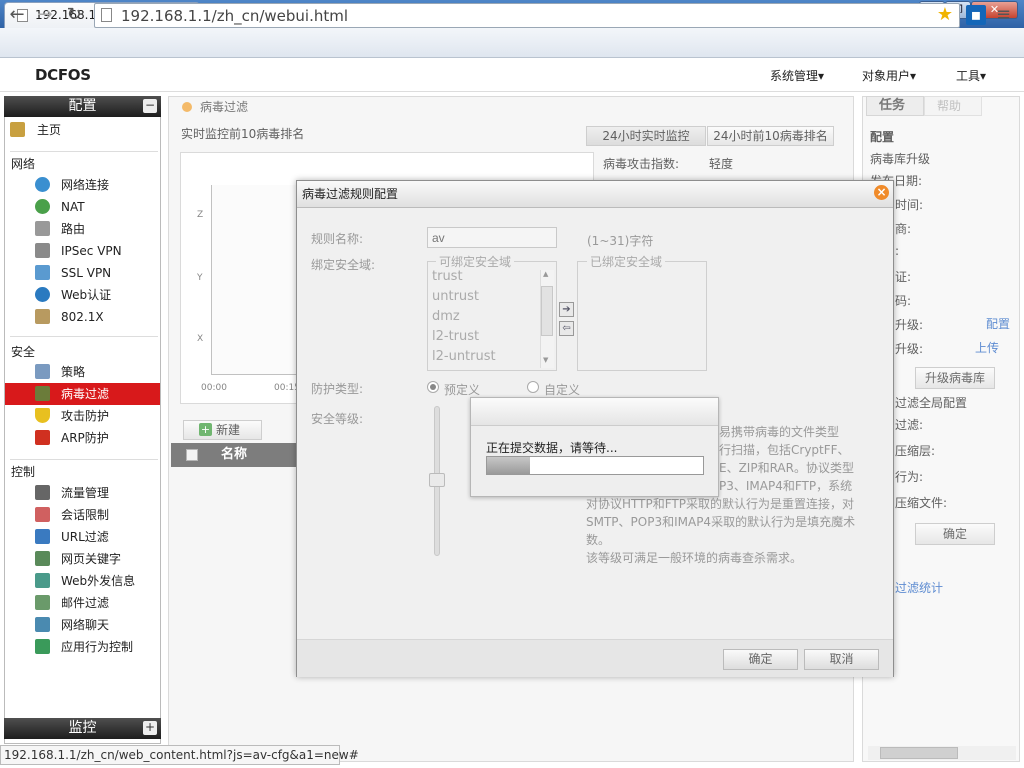  Describe the element at coordinates (82, 207) in the screenshot. I see `sidebar-item-nat: NAT` at that location.